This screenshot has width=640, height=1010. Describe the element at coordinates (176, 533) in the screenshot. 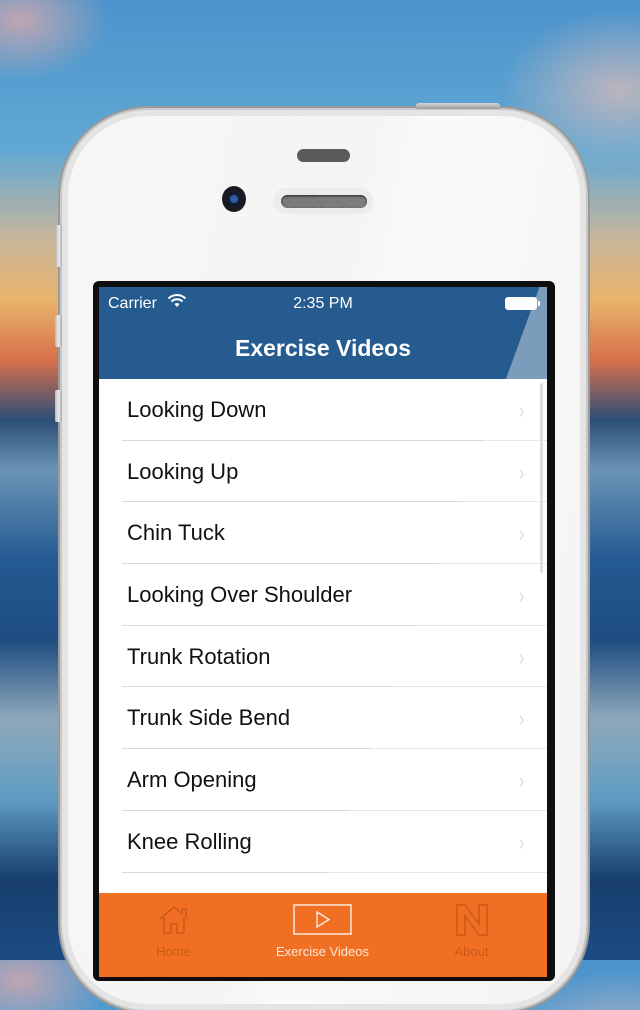

I see `list-item-label: Chin Tuck` at that location.